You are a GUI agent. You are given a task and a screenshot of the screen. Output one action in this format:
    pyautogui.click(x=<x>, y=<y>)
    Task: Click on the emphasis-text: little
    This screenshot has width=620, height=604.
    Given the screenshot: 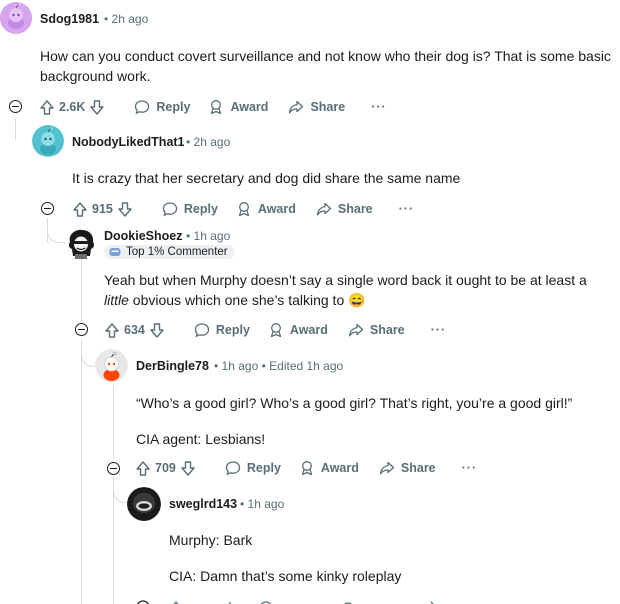 What is the action you would take?
    pyautogui.click(x=116, y=300)
    